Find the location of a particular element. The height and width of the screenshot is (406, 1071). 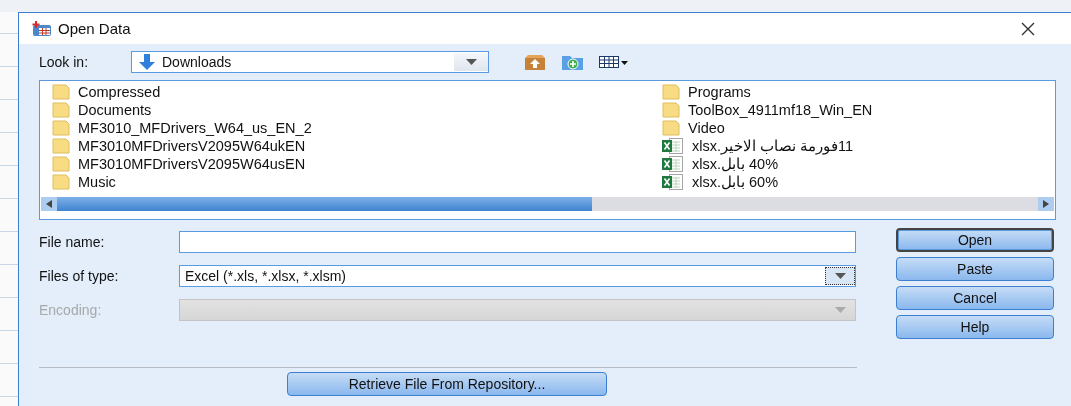

look-in-label: Look in: is located at coordinates (64, 62).